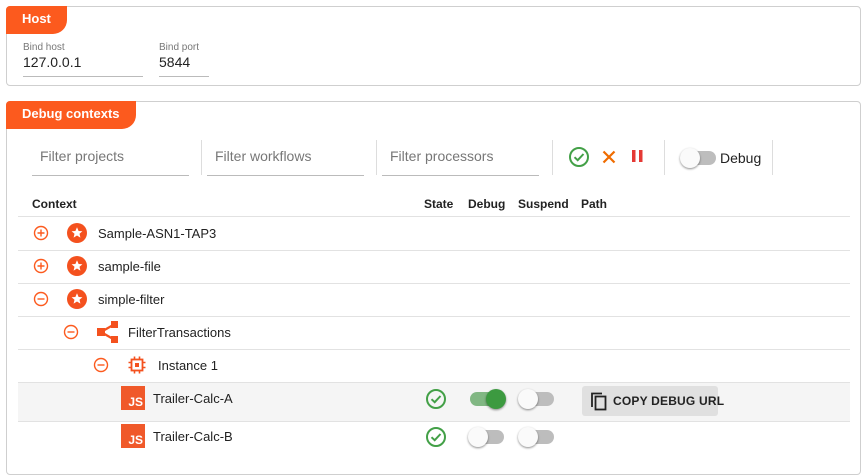 The width and height of the screenshot is (866, 476). I want to click on copy-icon, so click(598, 402).